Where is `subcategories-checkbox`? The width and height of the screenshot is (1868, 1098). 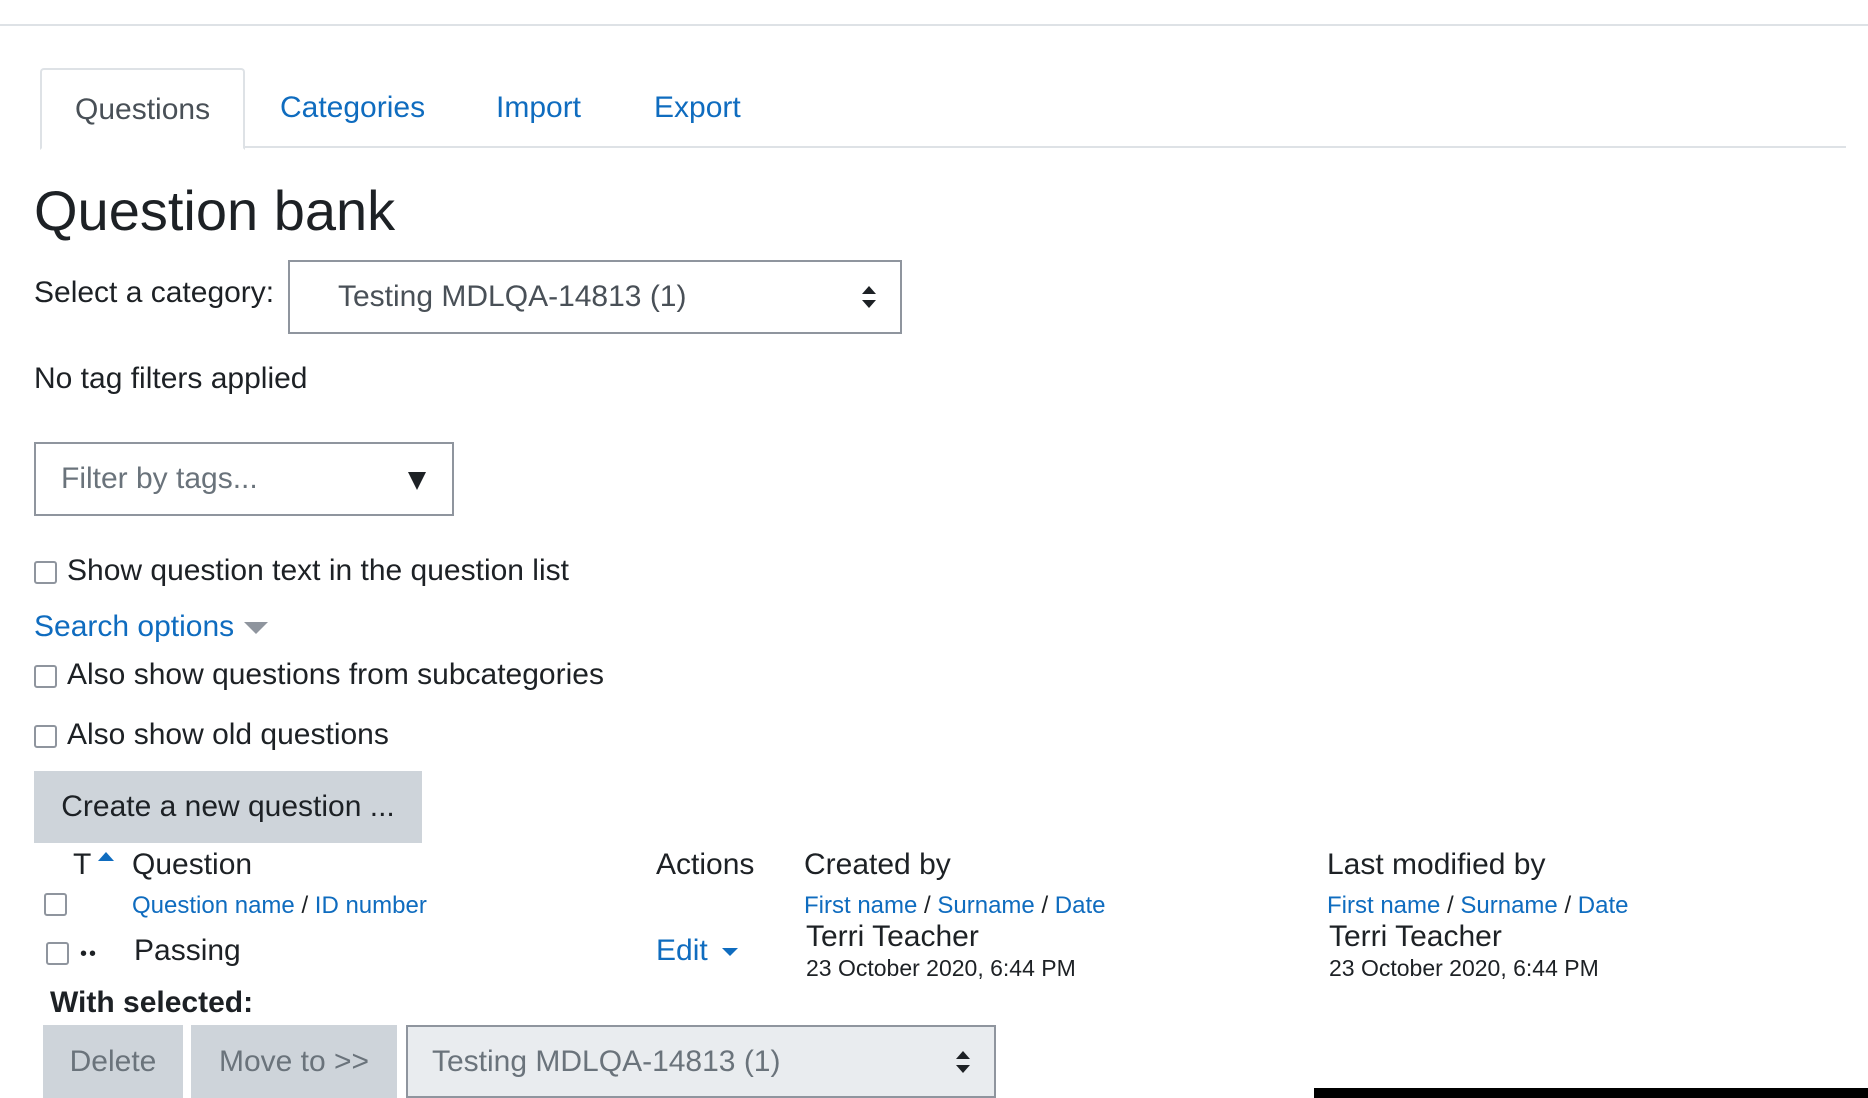 subcategories-checkbox is located at coordinates (45, 676).